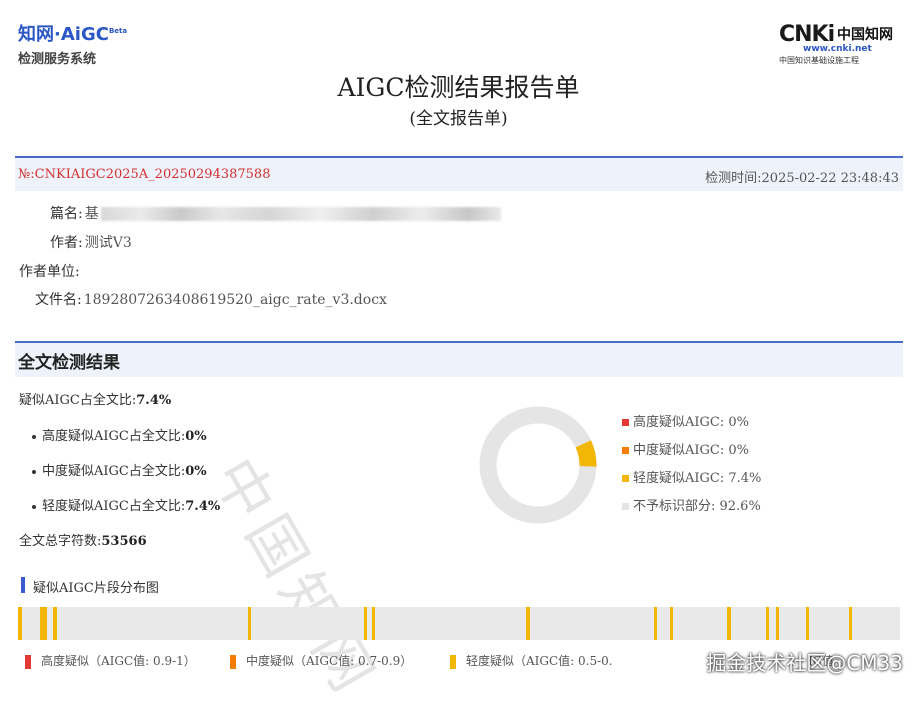  I want to click on distribution-bar, so click(459, 623).